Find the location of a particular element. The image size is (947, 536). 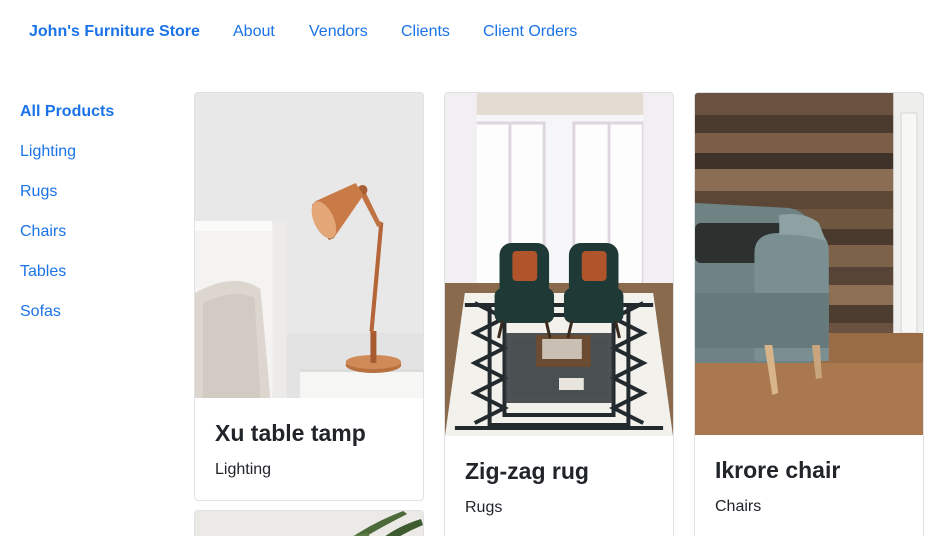

product-category: Rugs is located at coordinates (484, 507).